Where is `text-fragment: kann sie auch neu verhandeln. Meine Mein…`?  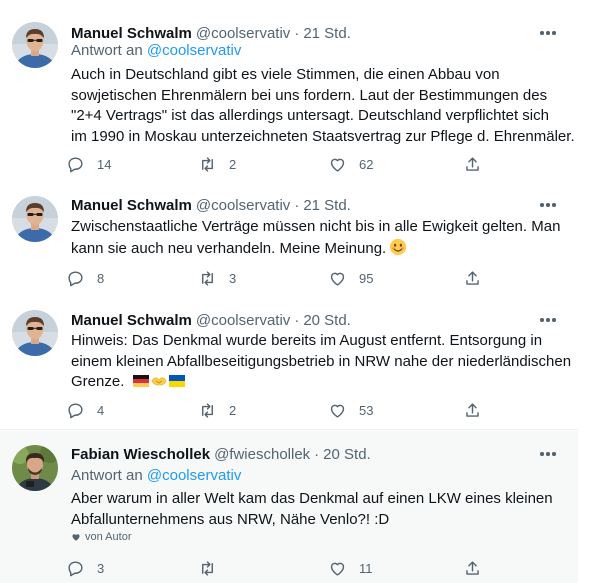
text-fragment: kann sie auch neu verhandeln. Meine Mein… is located at coordinates (229, 248).